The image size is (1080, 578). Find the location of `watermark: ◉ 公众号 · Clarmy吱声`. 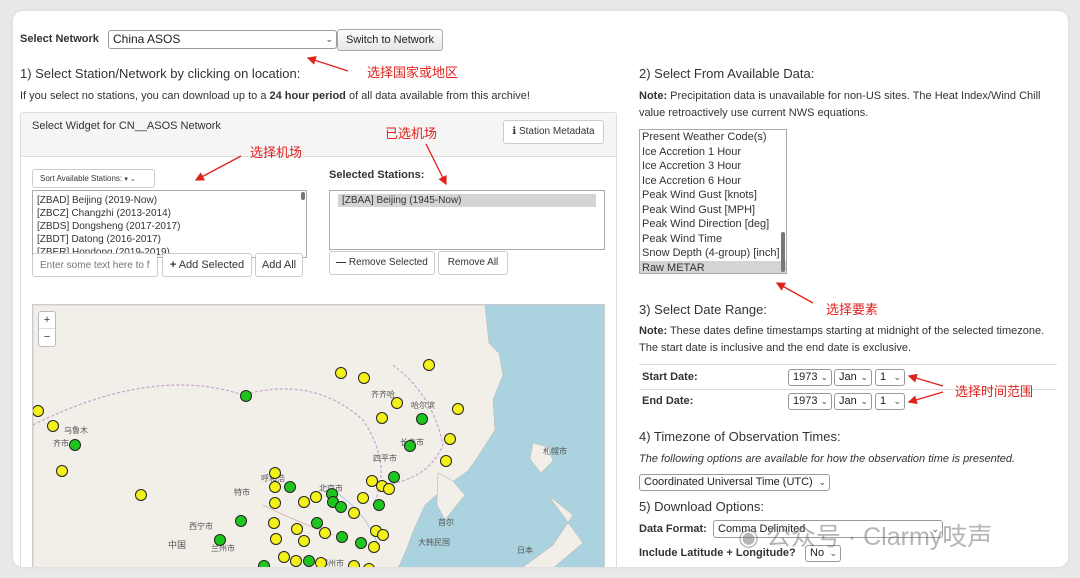

watermark: ◉ 公众号 · Clarmy吱声 is located at coordinates (865, 535).